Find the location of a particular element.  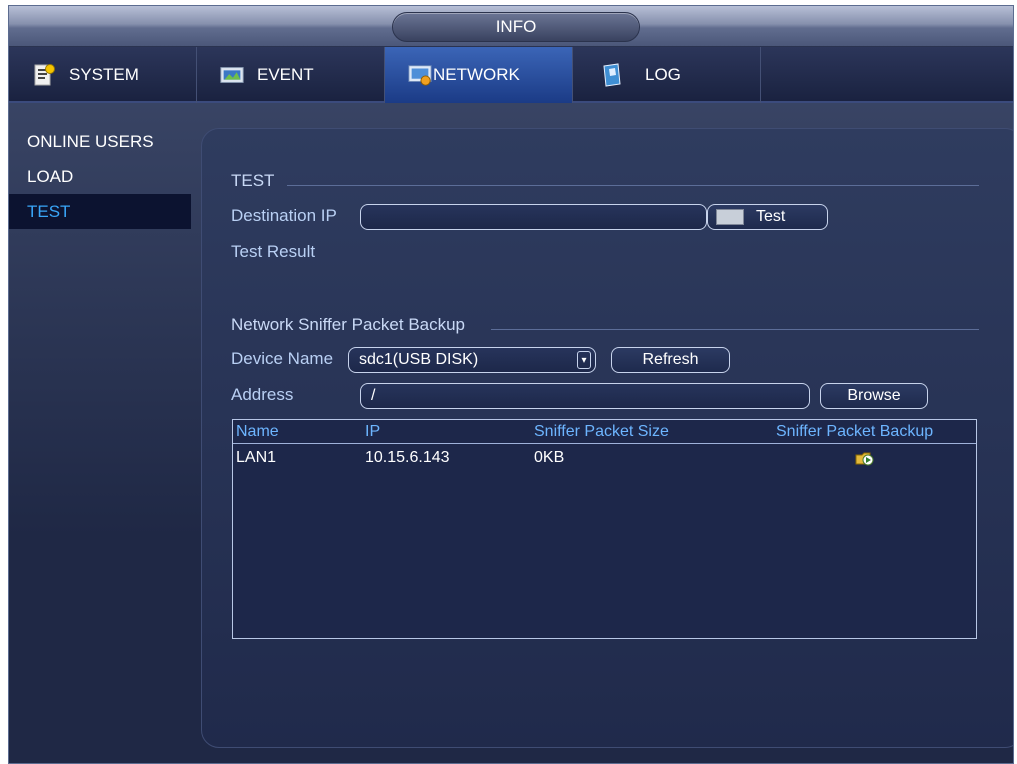

row-name: LAN1 is located at coordinates (256, 457).